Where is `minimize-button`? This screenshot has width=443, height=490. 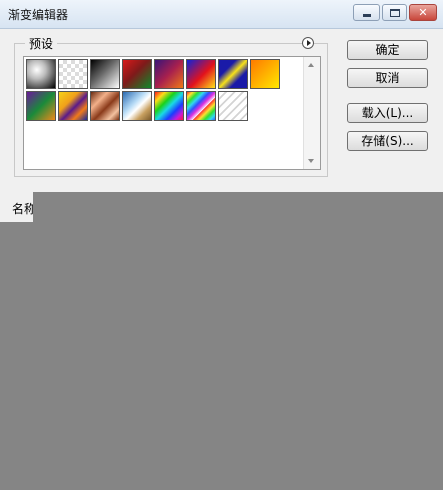
minimize-button is located at coordinates (366, 12).